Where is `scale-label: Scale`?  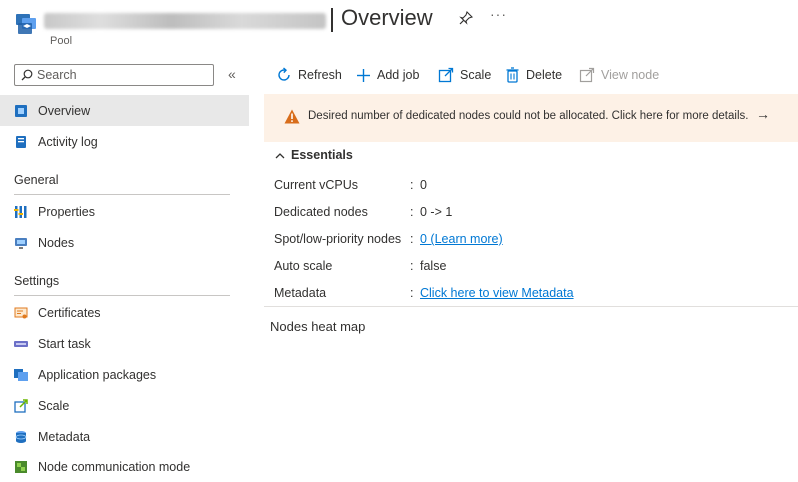 scale-label: Scale is located at coordinates (476, 75).